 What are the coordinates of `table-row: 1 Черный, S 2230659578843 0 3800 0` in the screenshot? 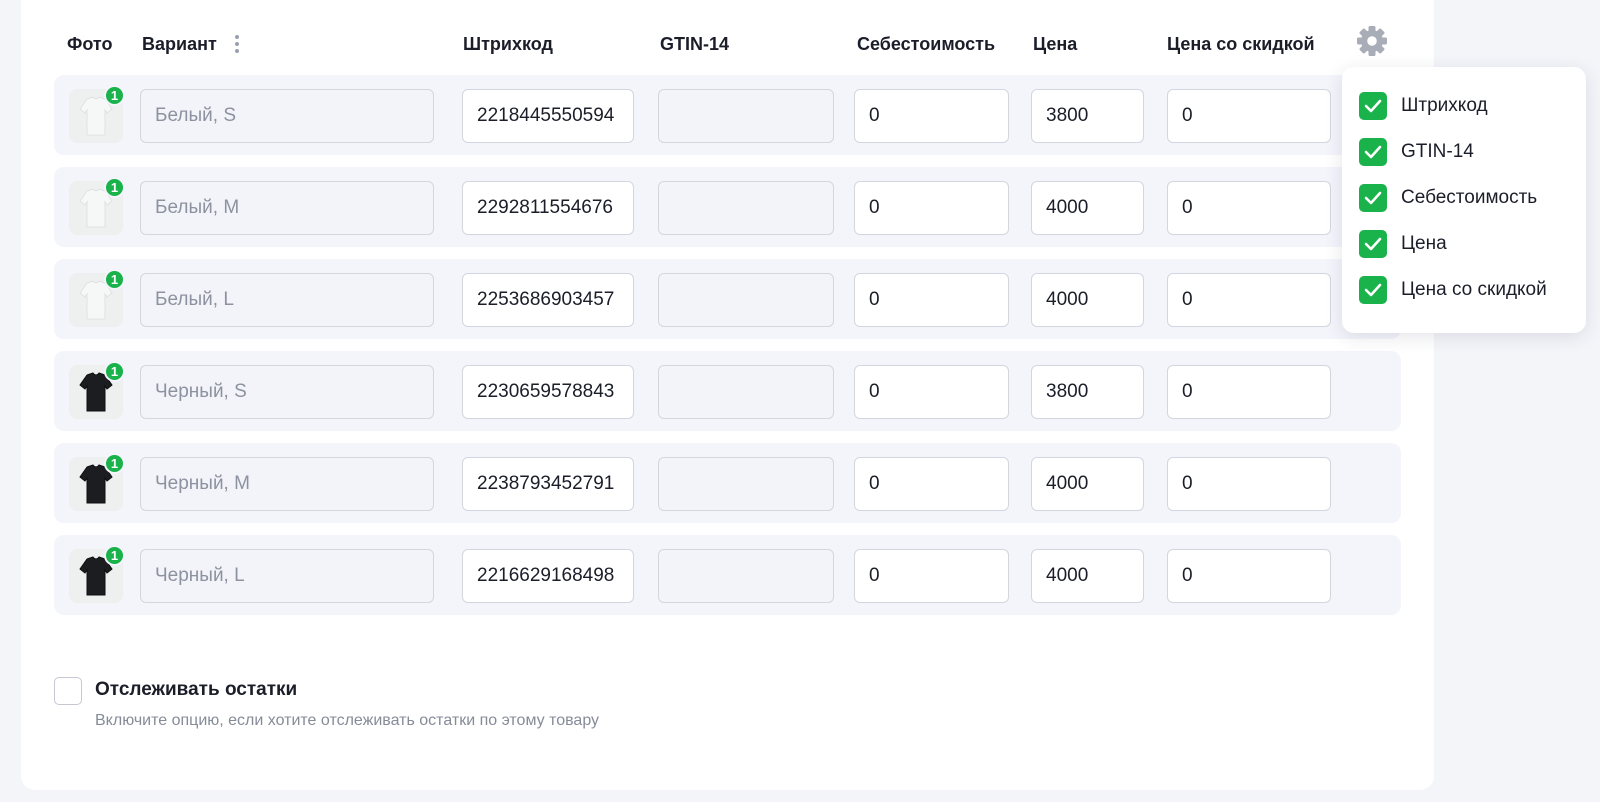 It's located at (727, 391).